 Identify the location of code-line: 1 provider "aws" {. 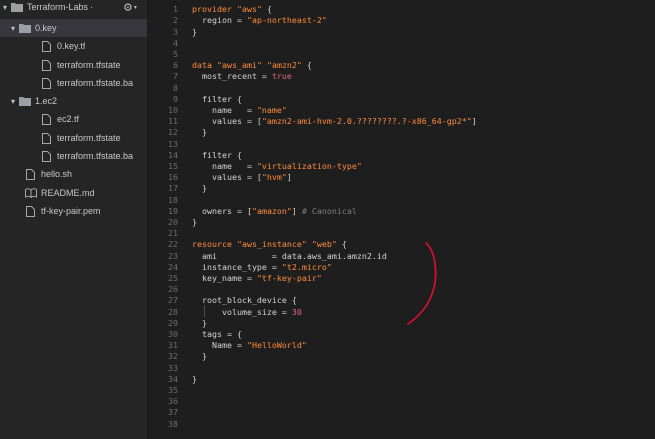
(401, 9).